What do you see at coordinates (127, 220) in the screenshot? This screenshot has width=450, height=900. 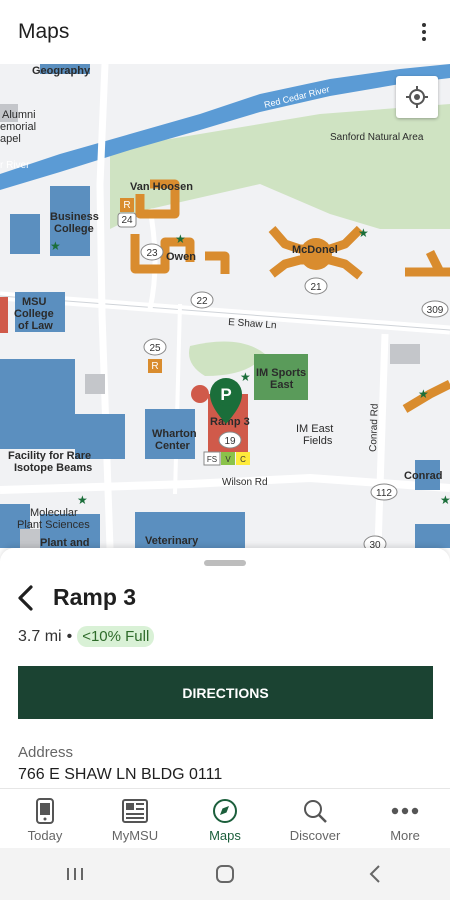 I see `svg-text: 24` at bounding box center [127, 220].